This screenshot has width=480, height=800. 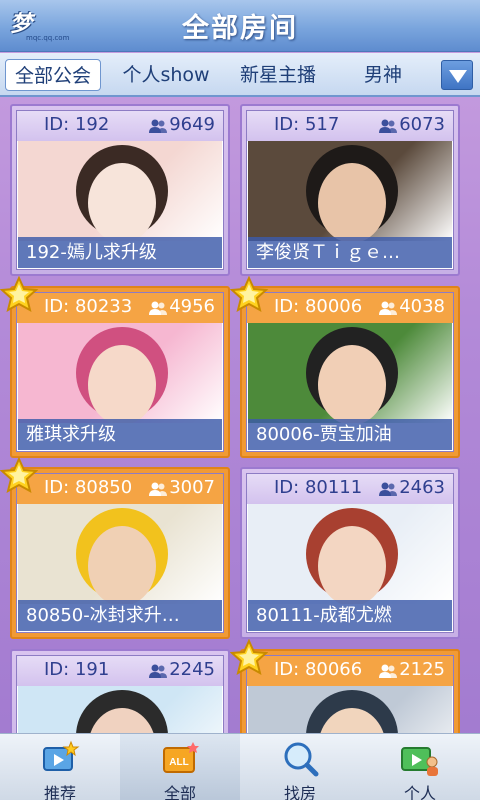 I want to click on nav-all: ALL 全部, so click(x=180, y=767).